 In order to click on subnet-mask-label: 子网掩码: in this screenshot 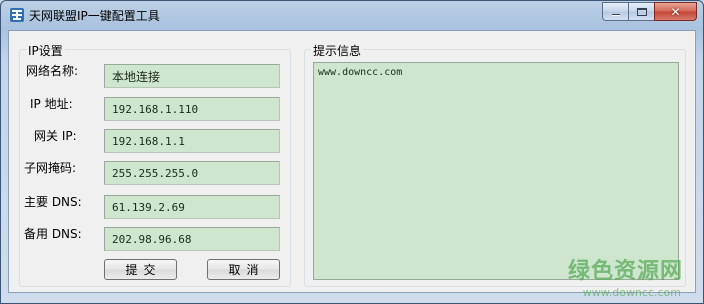, I will do `click(50, 168)`.